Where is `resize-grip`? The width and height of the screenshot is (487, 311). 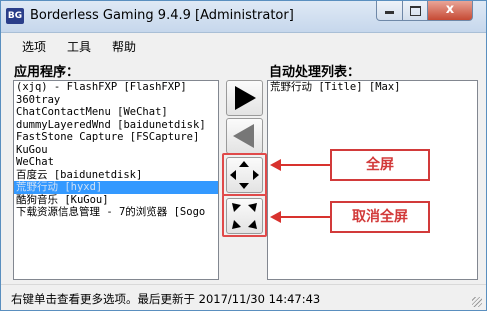 resize-grip is located at coordinates (477, 302).